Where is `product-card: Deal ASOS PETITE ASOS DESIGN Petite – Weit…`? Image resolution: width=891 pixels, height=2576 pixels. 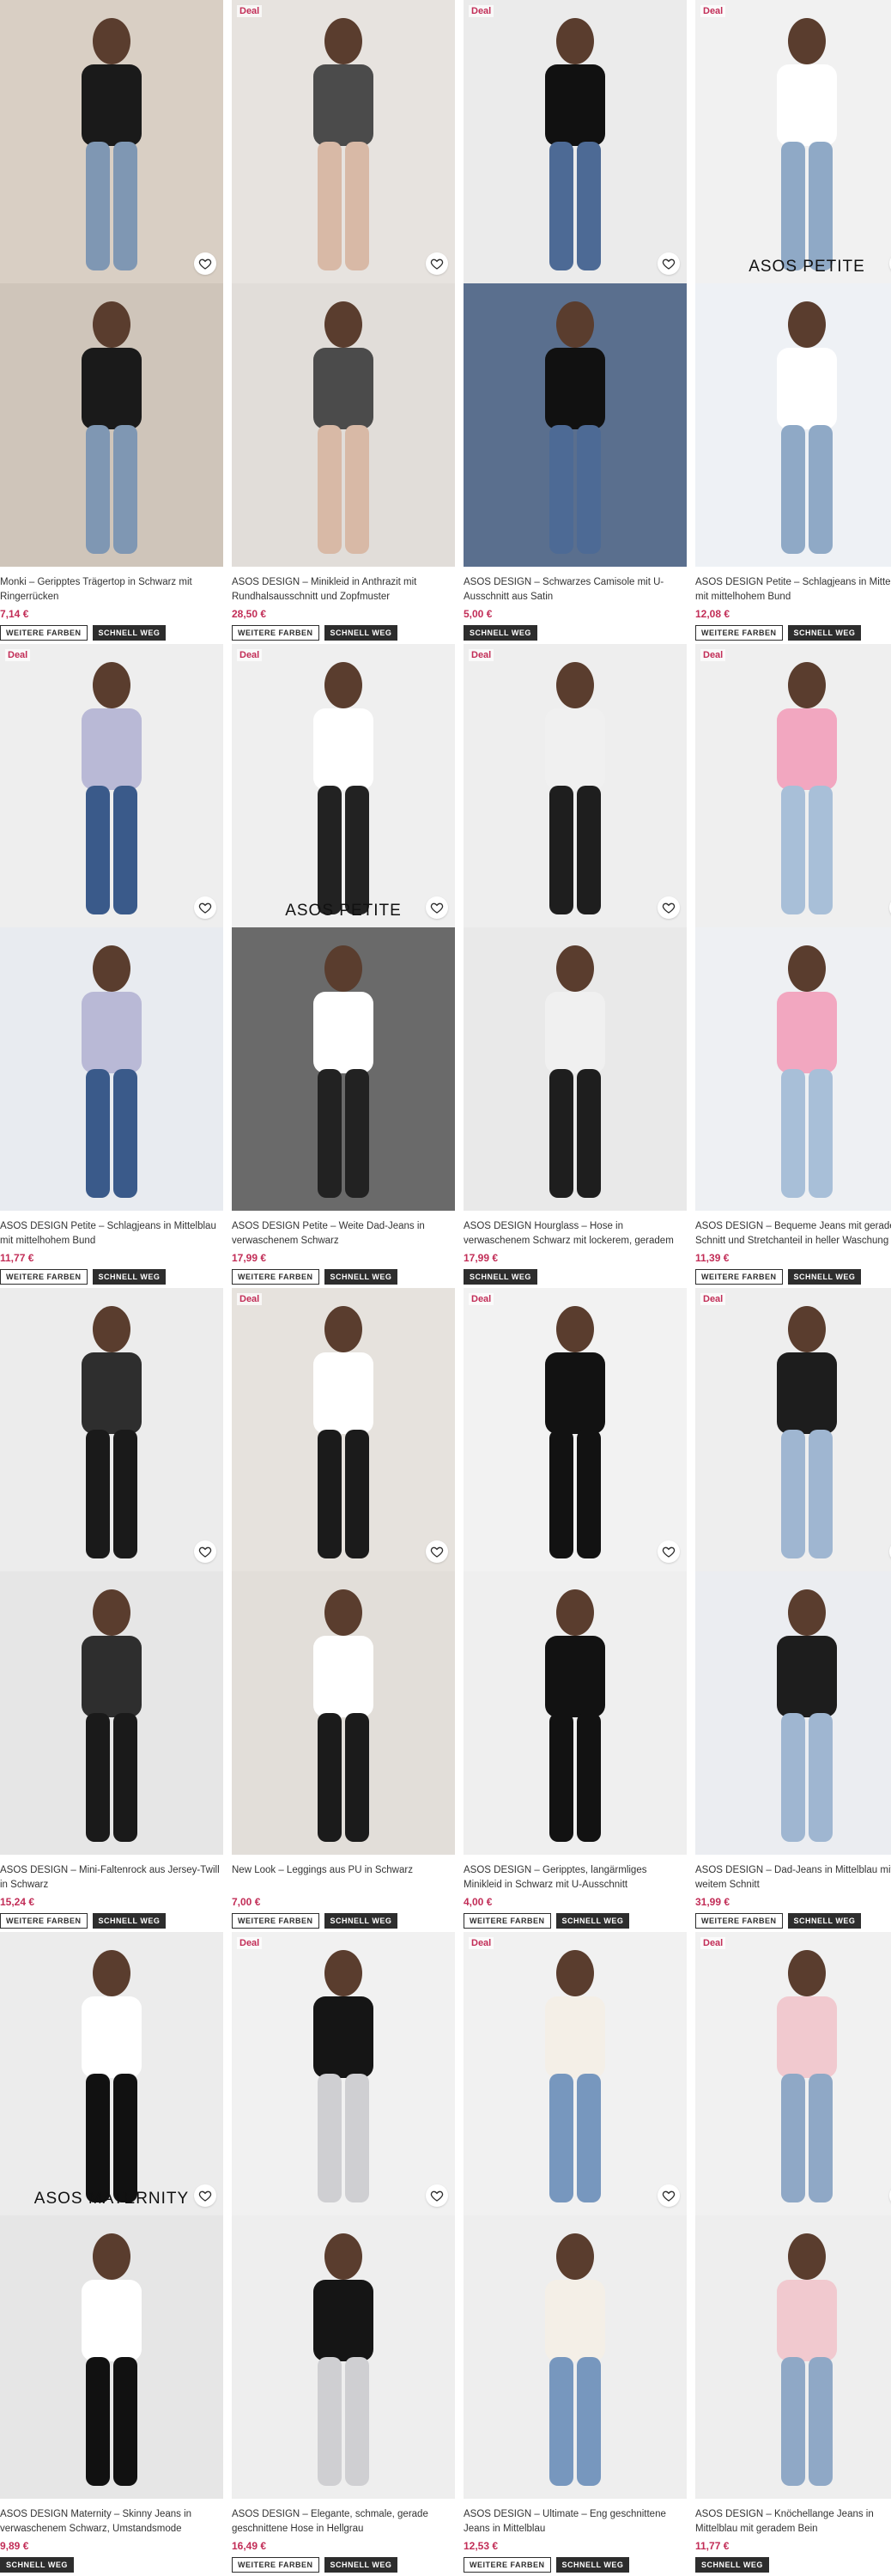
product-card: Deal ASOS PETITE ASOS DESIGN Petite – Weit… is located at coordinates (344, 965).